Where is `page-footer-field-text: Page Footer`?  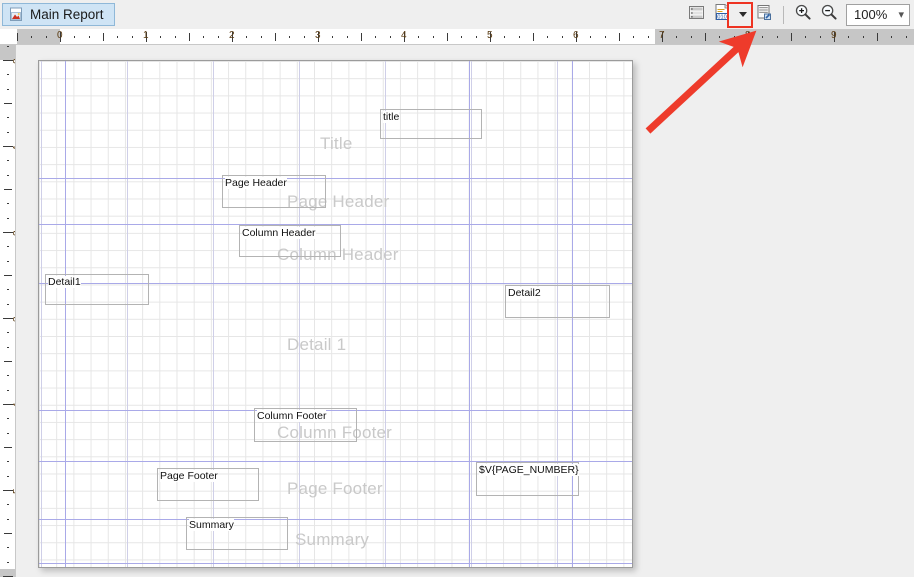
page-footer-field-text: Page Footer is located at coordinates (189, 476).